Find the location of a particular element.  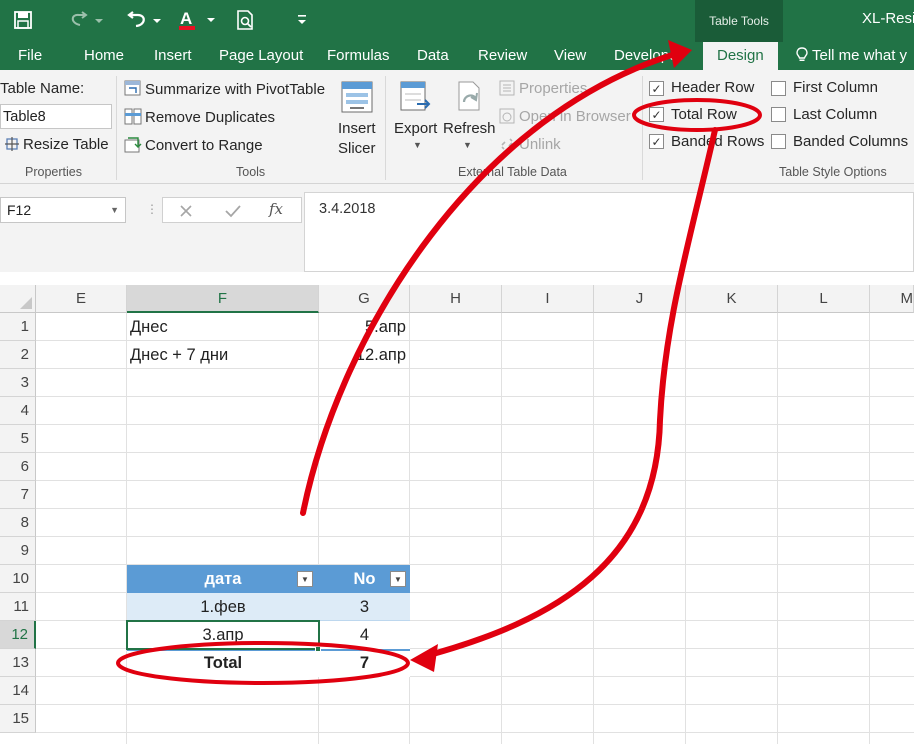

tab-review: Review is located at coordinates (502, 56).